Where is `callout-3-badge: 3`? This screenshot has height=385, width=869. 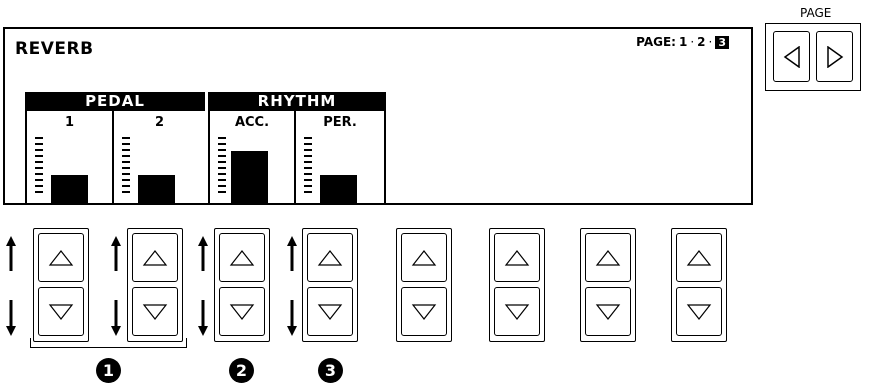 callout-3-badge: 3 is located at coordinates (330, 370).